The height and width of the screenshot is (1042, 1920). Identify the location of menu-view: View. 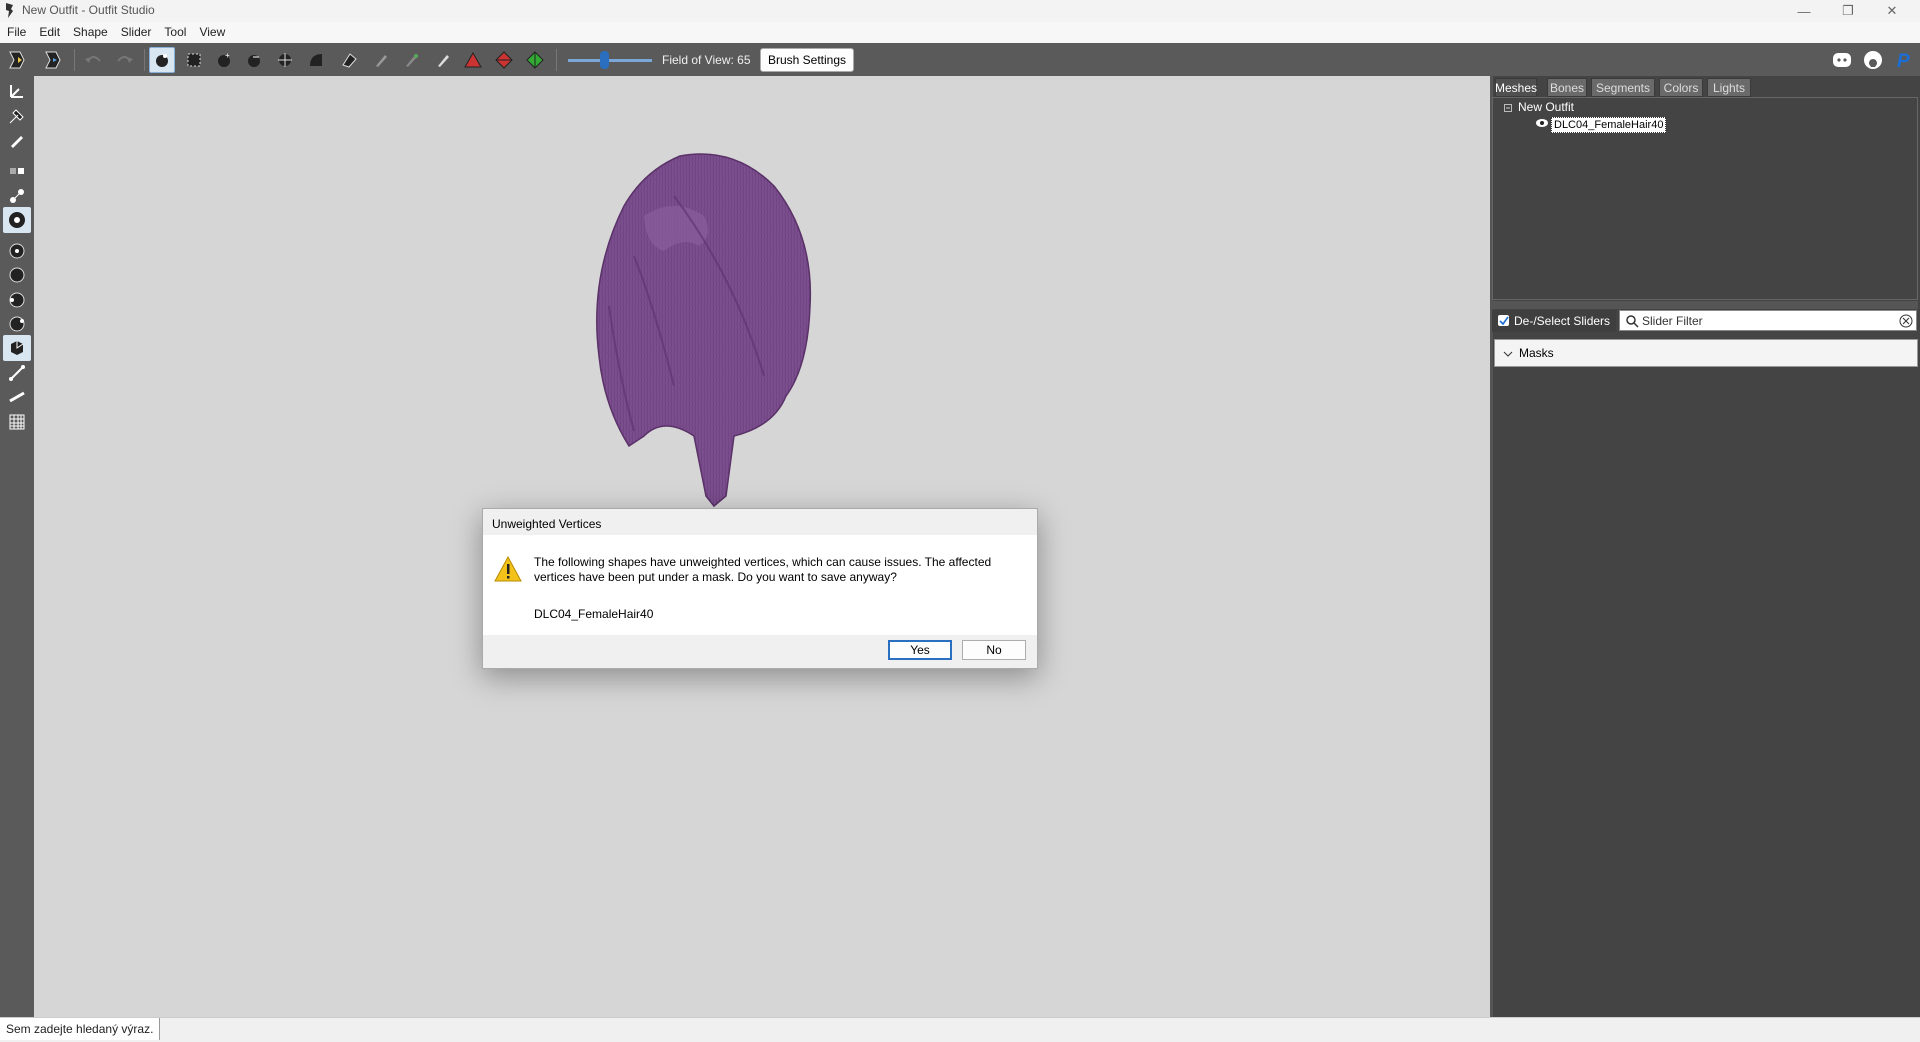
(211, 30).